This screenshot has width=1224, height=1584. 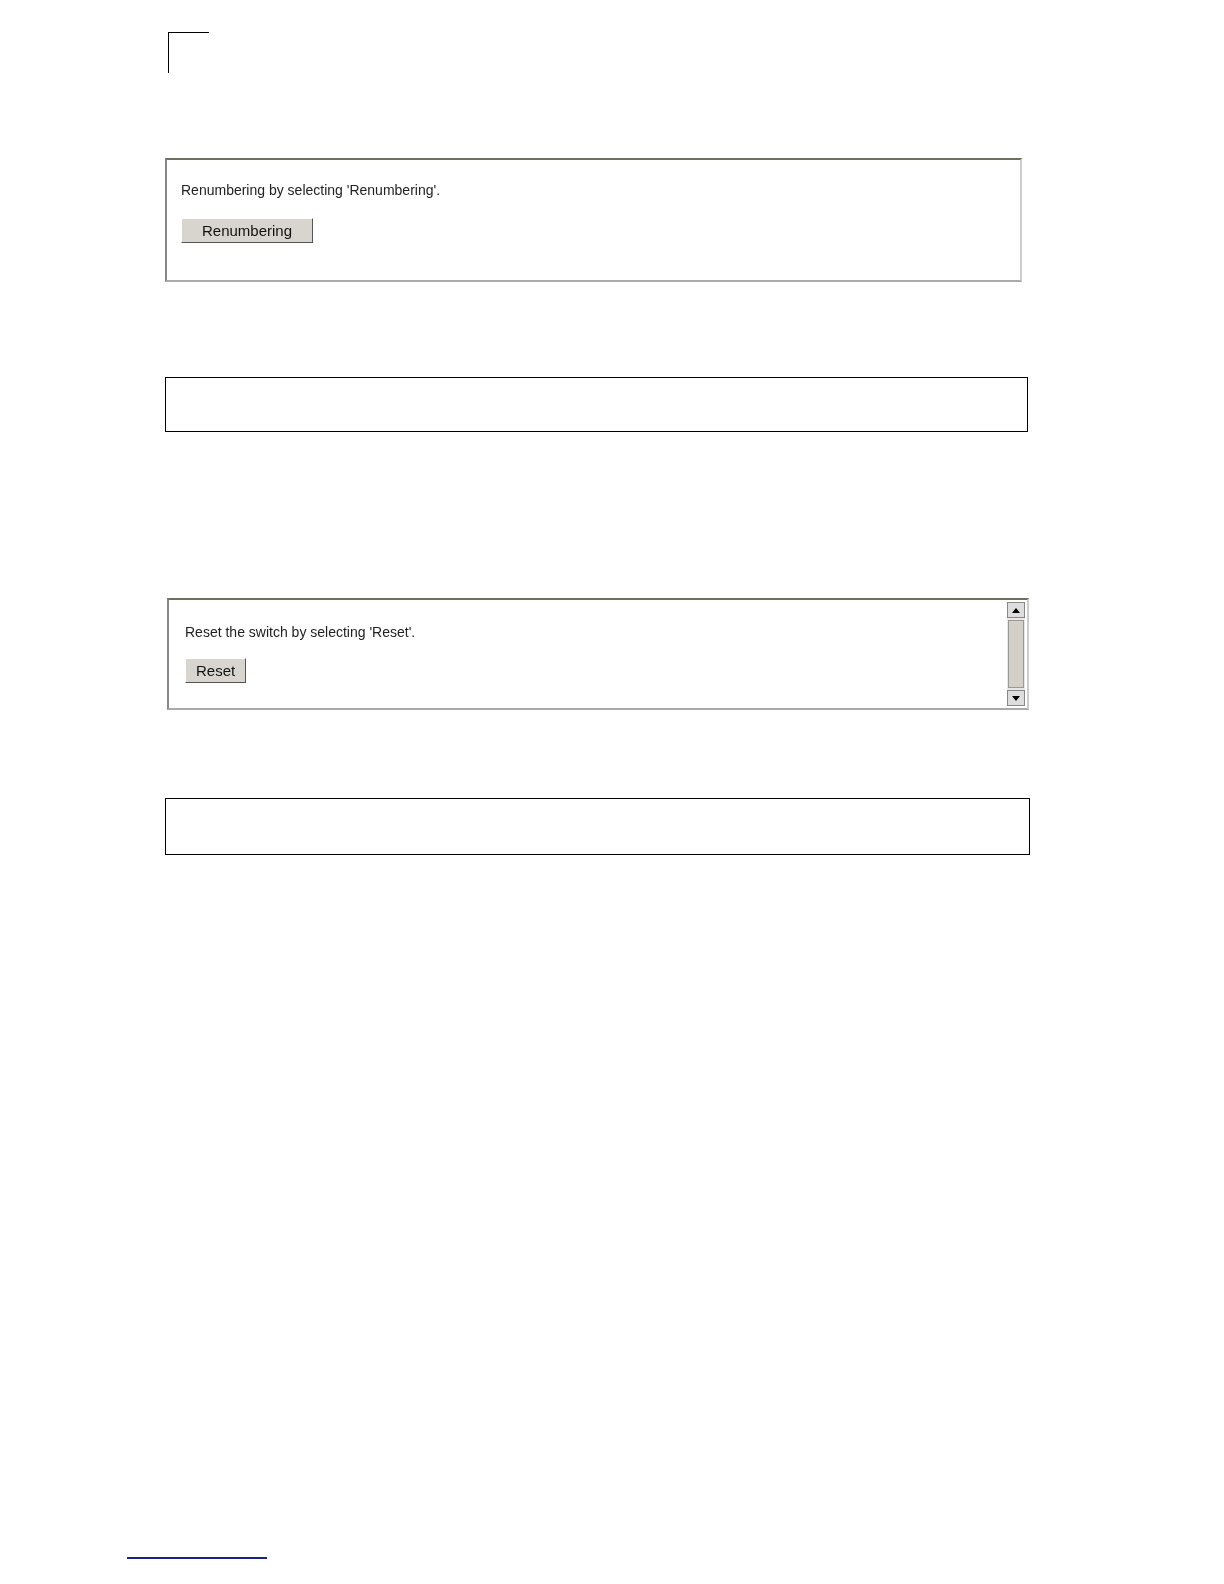 I want to click on action-button: Renumbering, so click(x=247, y=230).